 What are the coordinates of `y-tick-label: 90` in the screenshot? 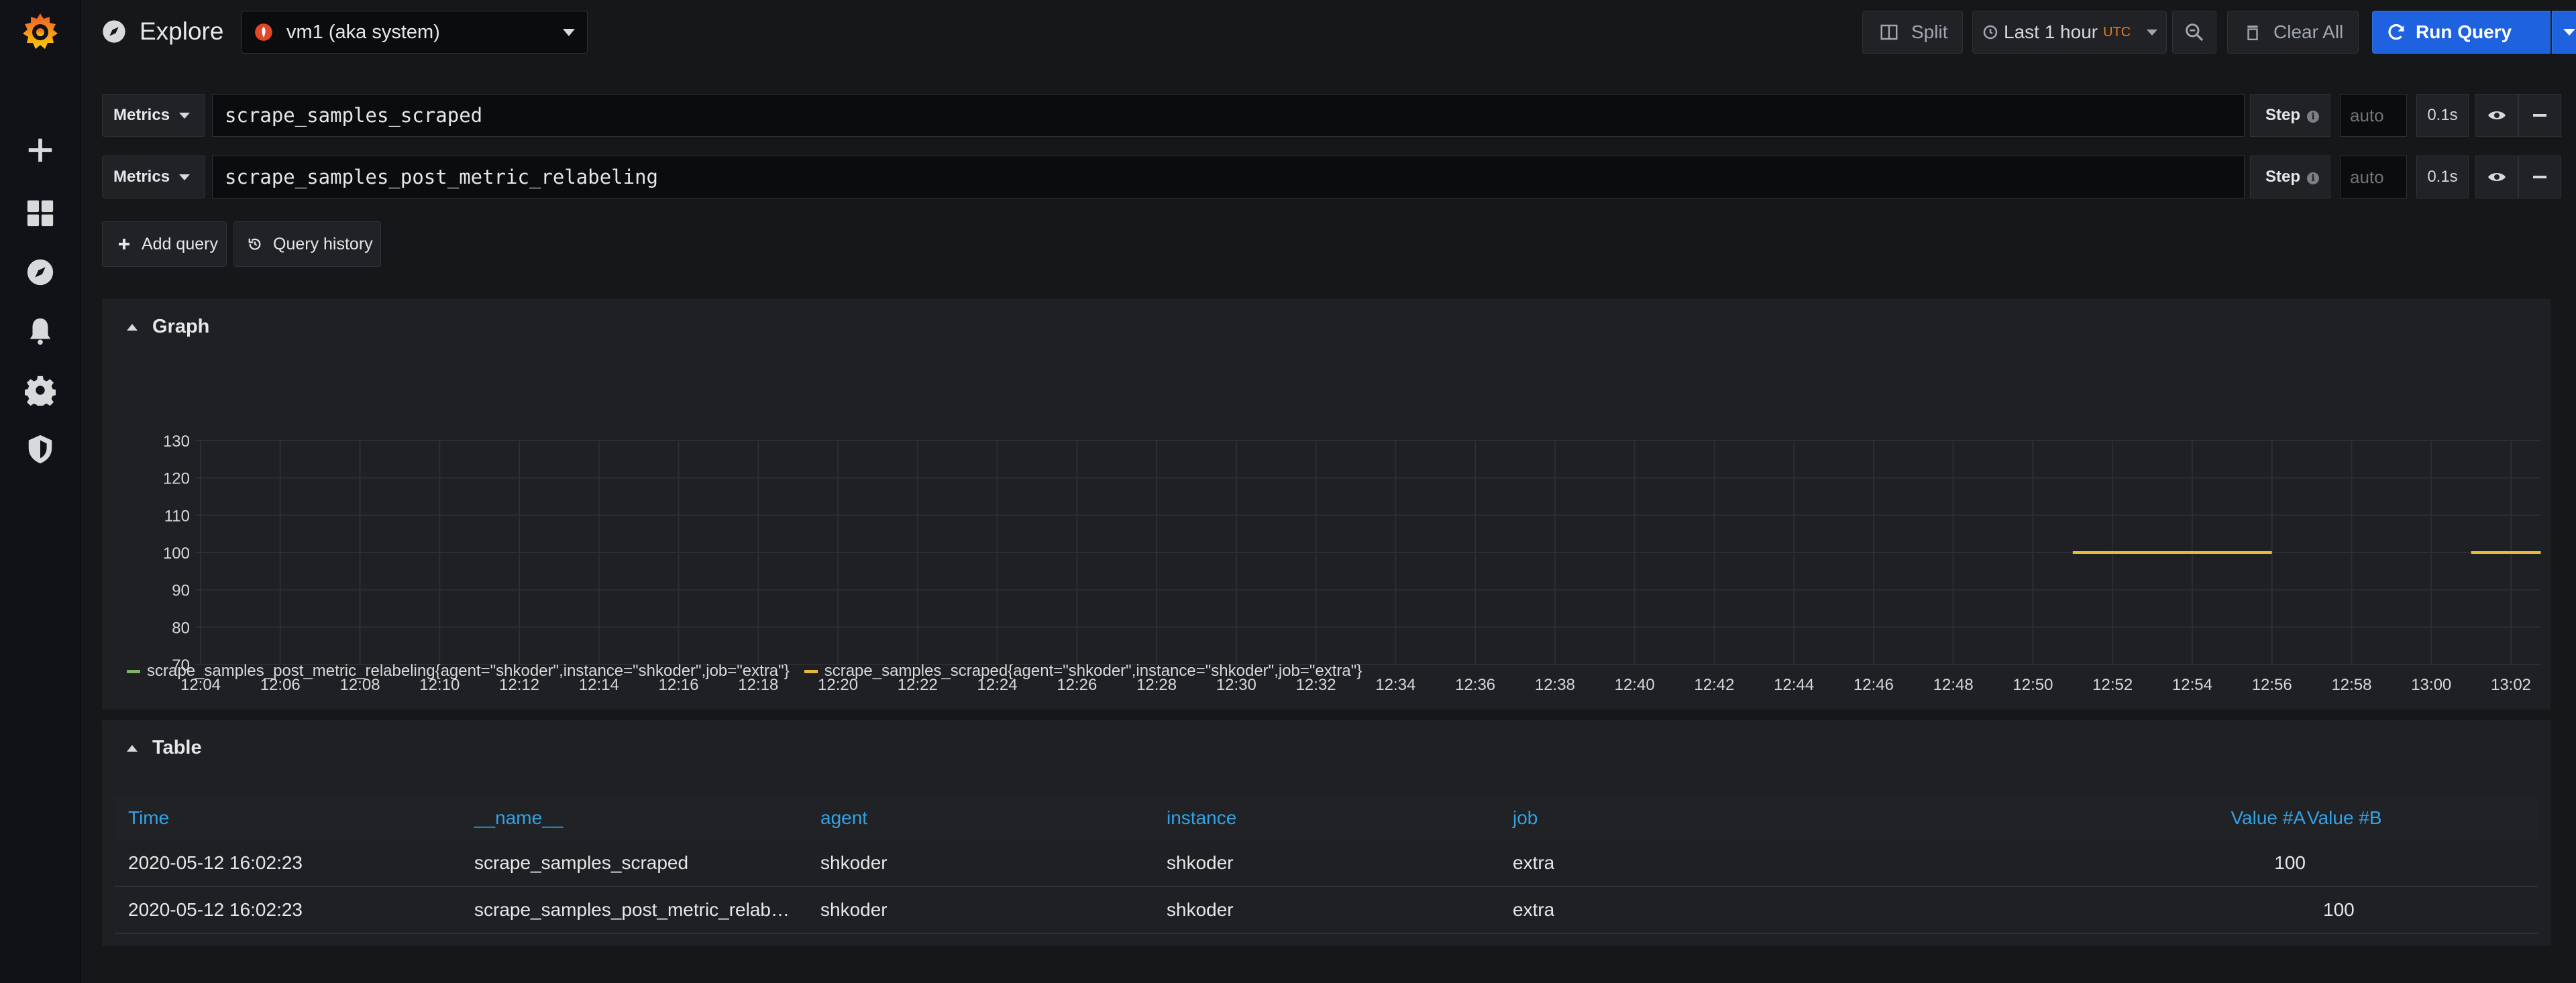 It's located at (181, 591).